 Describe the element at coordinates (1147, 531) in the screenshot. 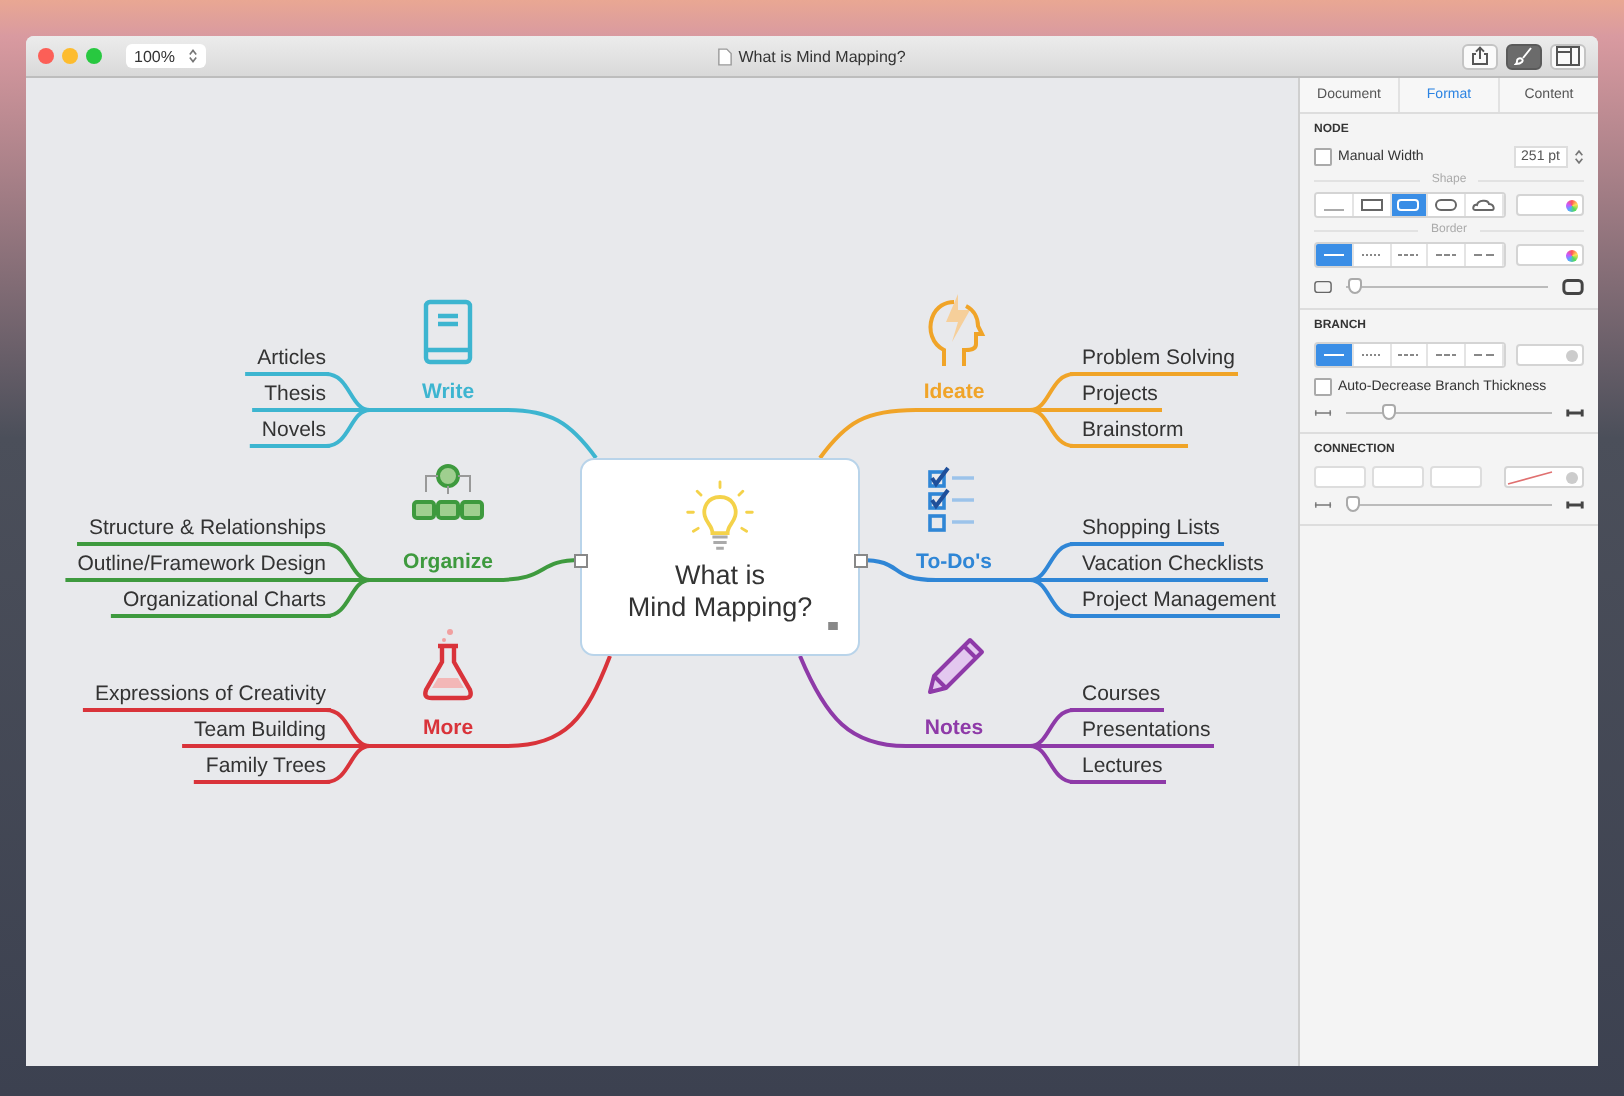

I see `subtopic-label: Shopping Lists` at that location.